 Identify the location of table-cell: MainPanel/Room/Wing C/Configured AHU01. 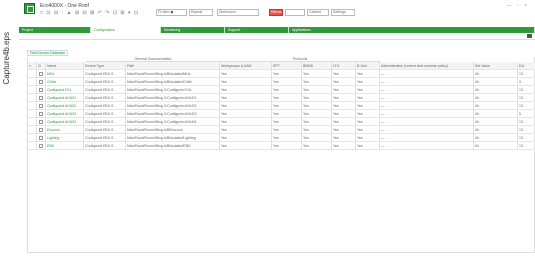
(173, 98).